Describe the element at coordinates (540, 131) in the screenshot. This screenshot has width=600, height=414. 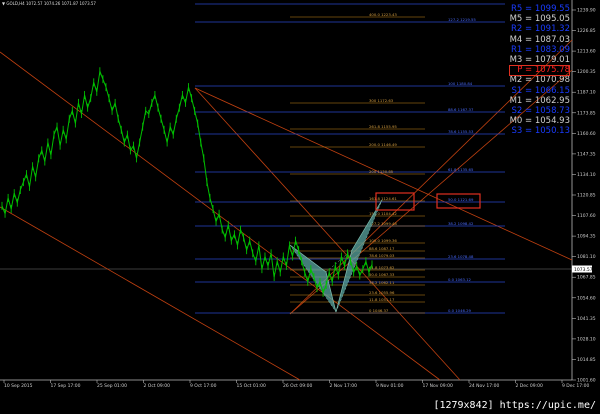
I see `pivot-label: S3 = 1050.13` at that location.